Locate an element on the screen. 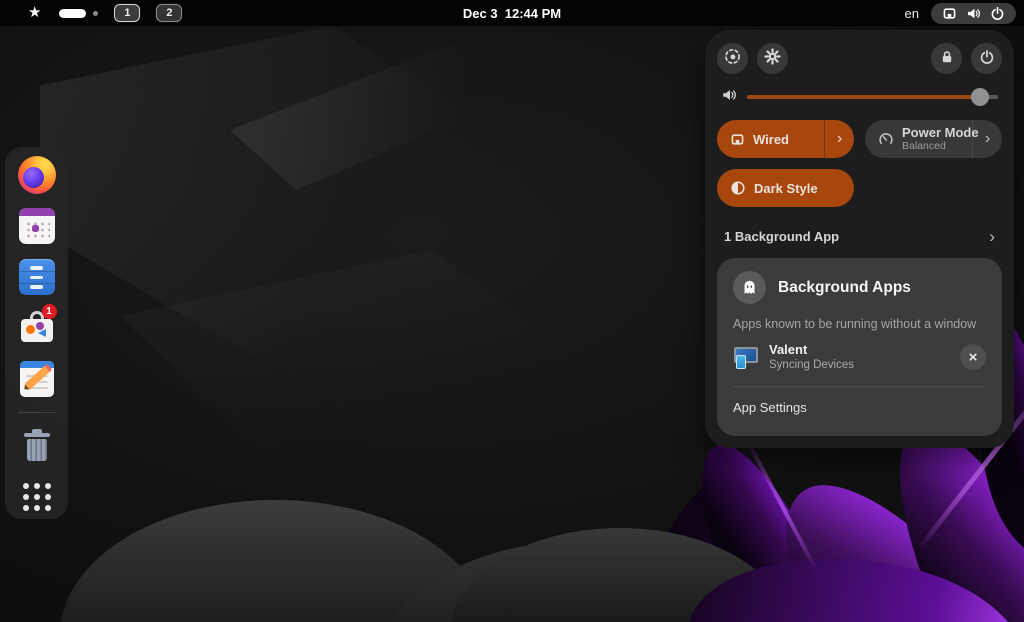  firefox-globe is located at coordinates (33, 177).